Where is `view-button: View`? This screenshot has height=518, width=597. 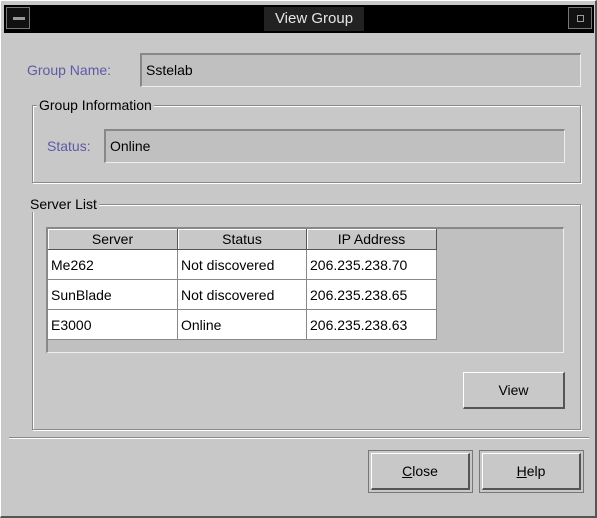
view-button: View is located at coordinates (514, 390).